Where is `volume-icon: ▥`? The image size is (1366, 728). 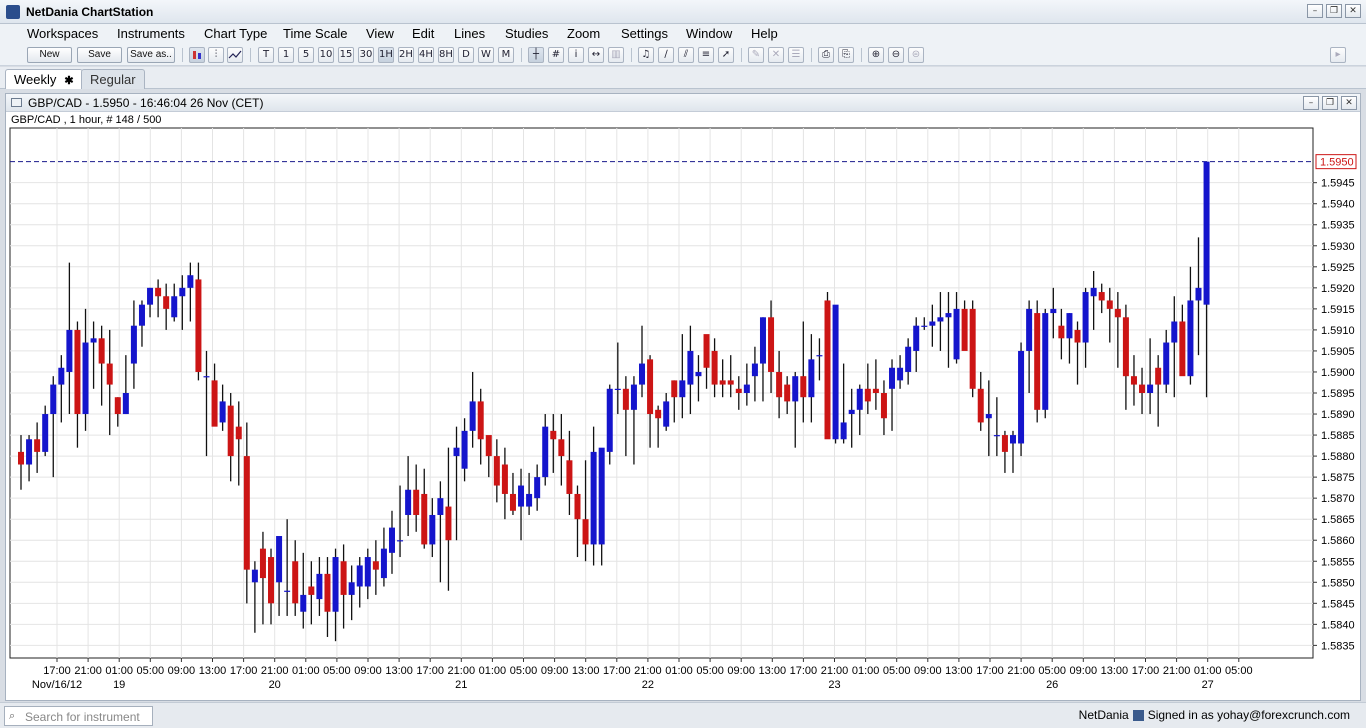 volume-icon: ▥ is located at coordinates (616, 55).